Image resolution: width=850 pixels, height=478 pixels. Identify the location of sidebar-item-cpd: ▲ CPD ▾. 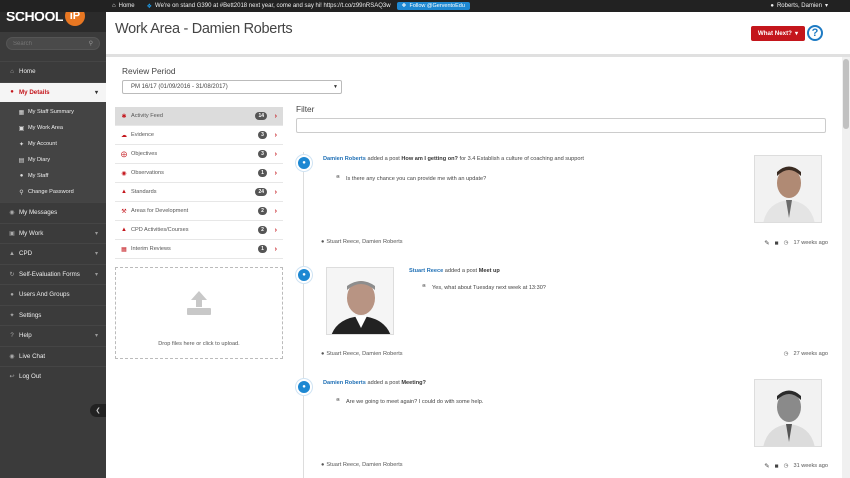
(53, 253).